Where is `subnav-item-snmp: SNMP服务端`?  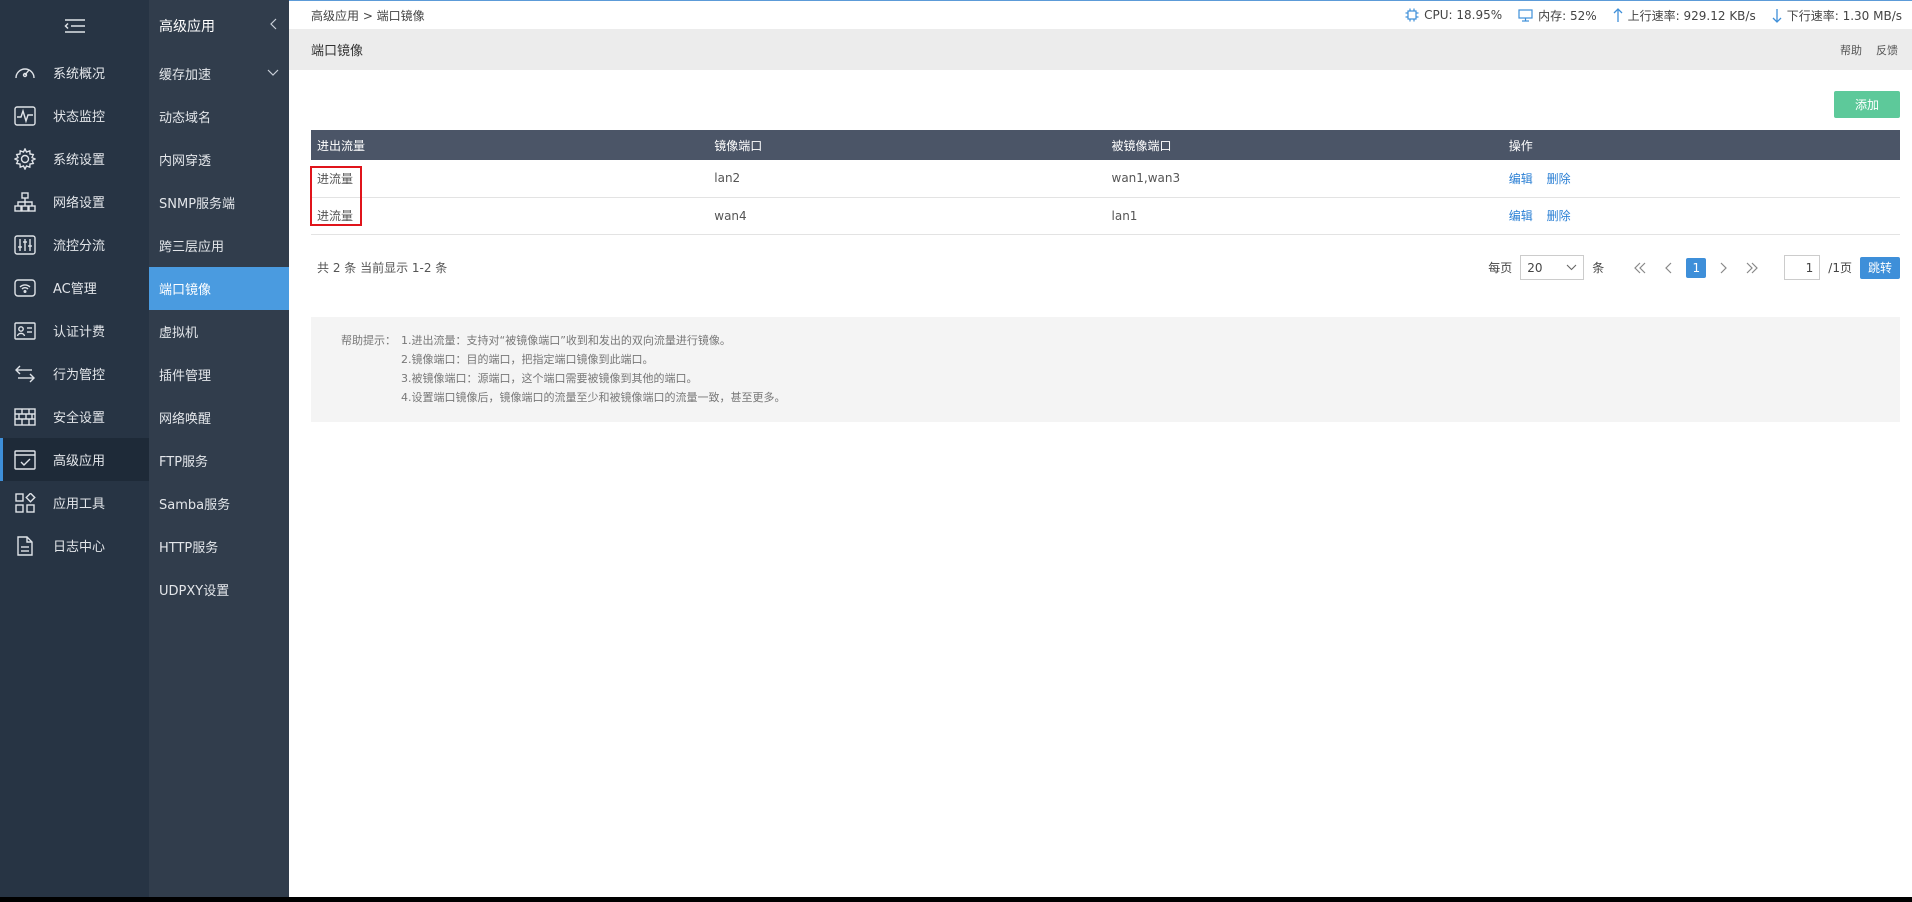 subnav-item-snmp: SNMP服务端 is located at coordinates (219, 202).